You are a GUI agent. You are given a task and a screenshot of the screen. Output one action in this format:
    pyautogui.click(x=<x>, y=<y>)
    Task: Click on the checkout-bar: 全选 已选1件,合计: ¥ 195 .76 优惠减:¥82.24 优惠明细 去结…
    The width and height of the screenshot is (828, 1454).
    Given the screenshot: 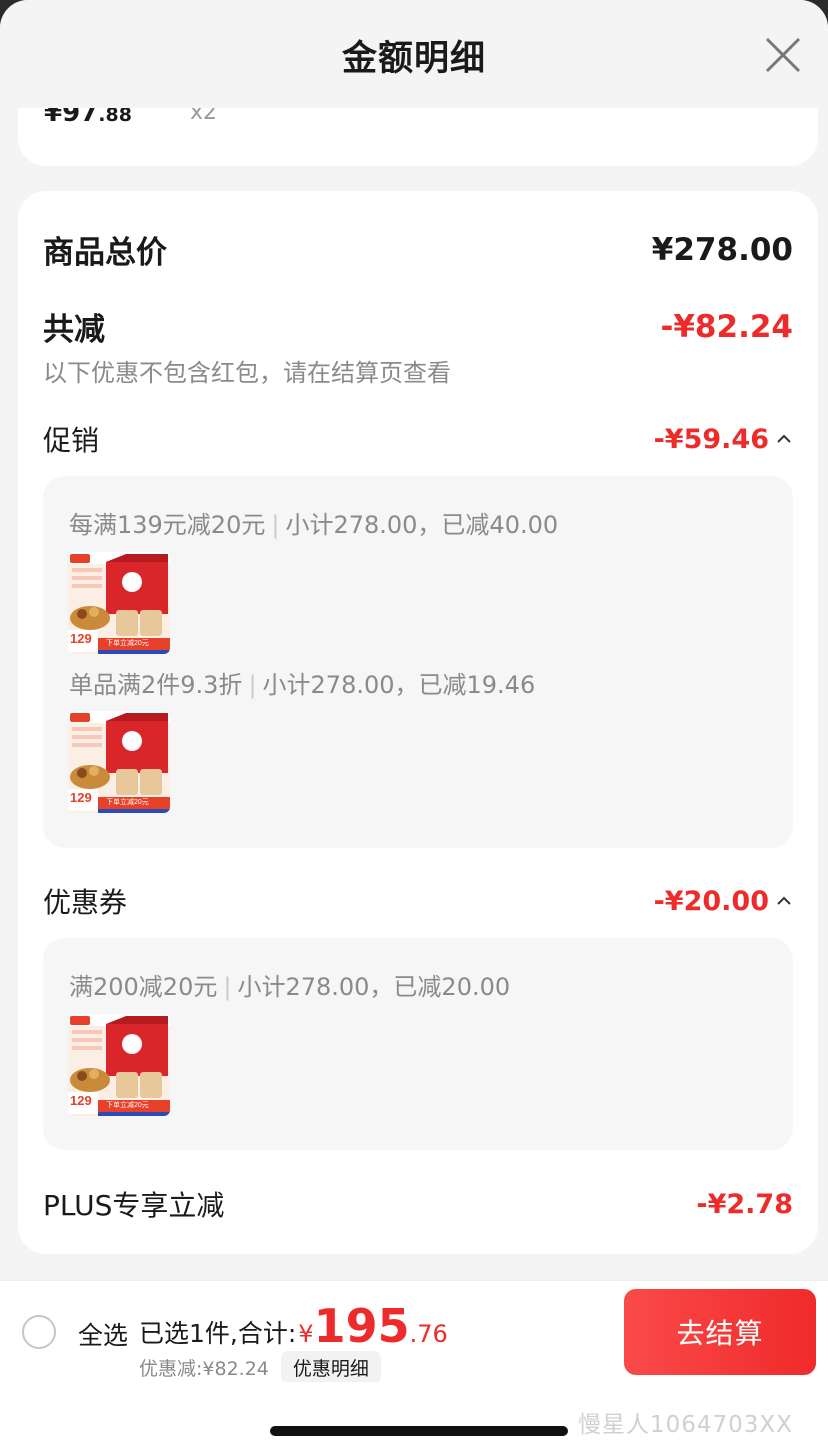 What is the action you would take?
    pyautogui.click(x=414, y=1332)
    